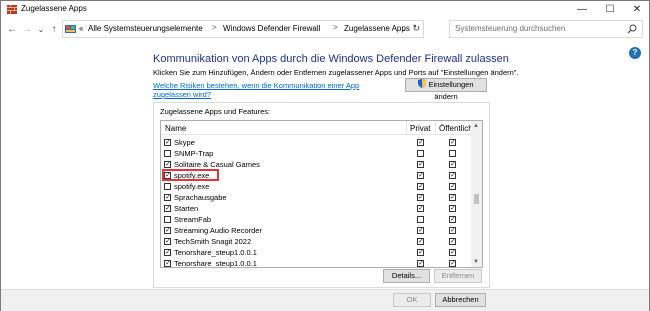 The height and width of the screenshot is (311, 650). I want to click on table-row: SNMP-Trap, so click(316, 153).